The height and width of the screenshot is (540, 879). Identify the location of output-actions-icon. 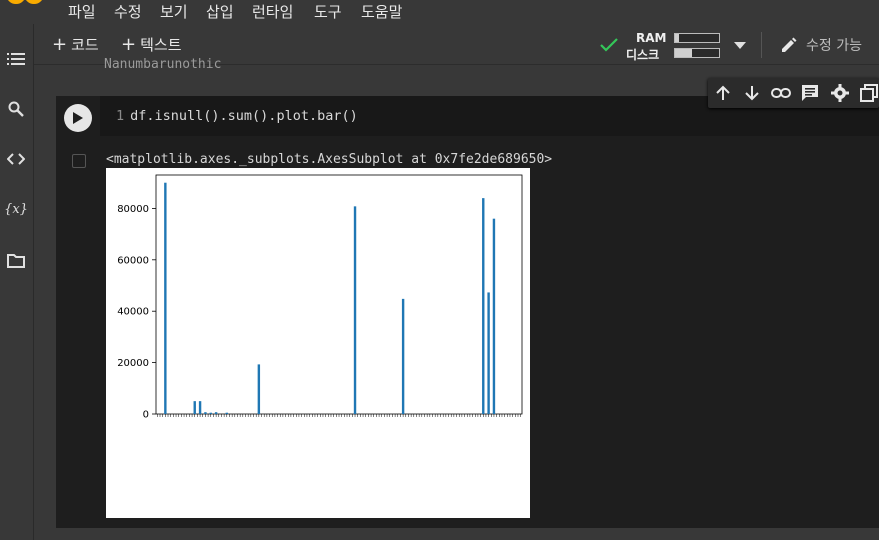
(79, 161).